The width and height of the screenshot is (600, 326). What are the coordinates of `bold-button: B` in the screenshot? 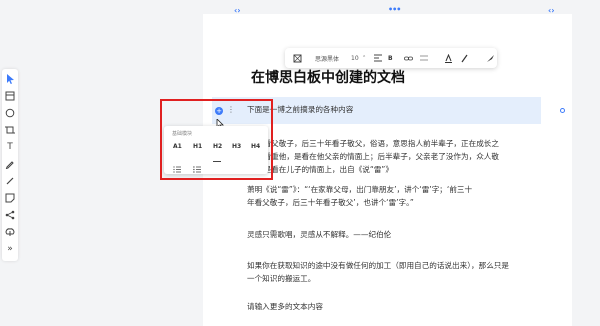 It's located at (390, 58).